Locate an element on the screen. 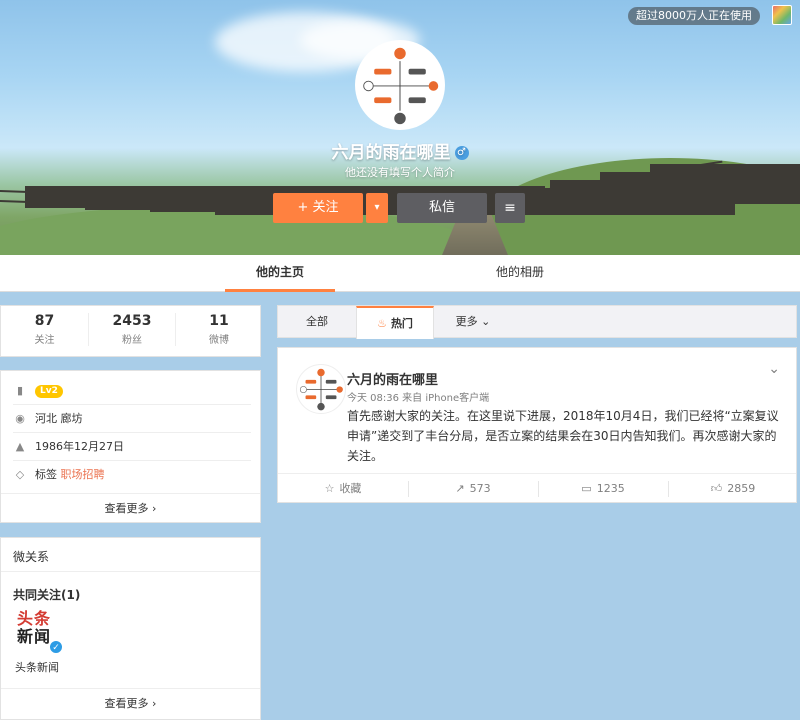 The height and width of the screenshot is (720, 800). stat-following: 87 关注 is located at coordinates (44, 329).